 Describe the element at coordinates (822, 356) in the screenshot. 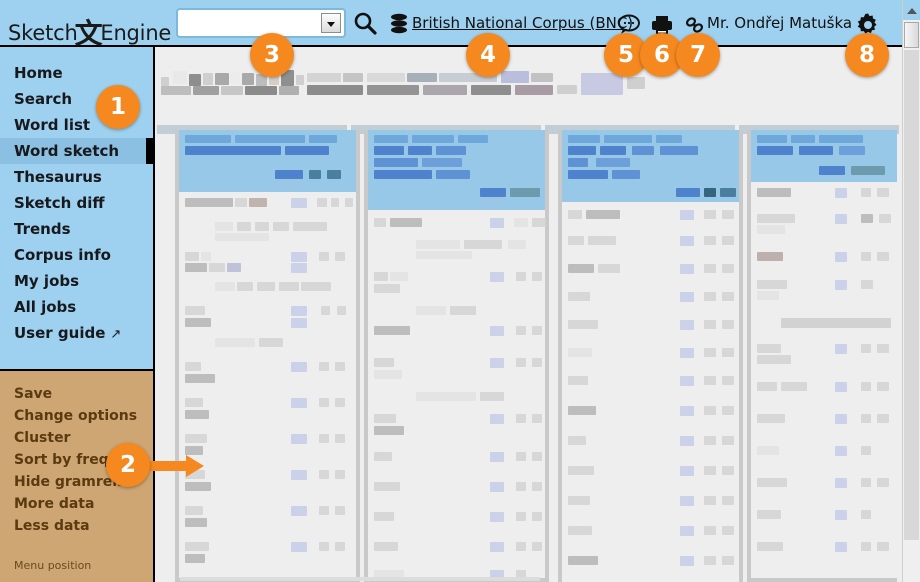

I see `gramrel-column` at that location.